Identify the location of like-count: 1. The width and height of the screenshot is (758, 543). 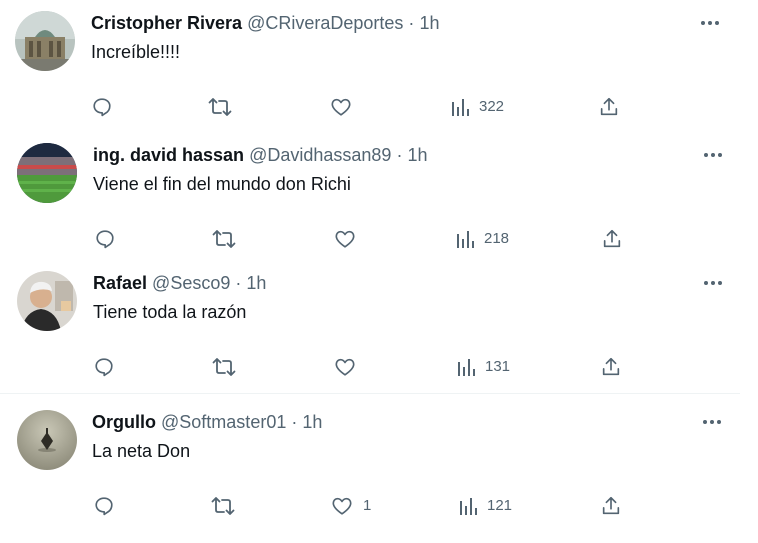
(367, 505).